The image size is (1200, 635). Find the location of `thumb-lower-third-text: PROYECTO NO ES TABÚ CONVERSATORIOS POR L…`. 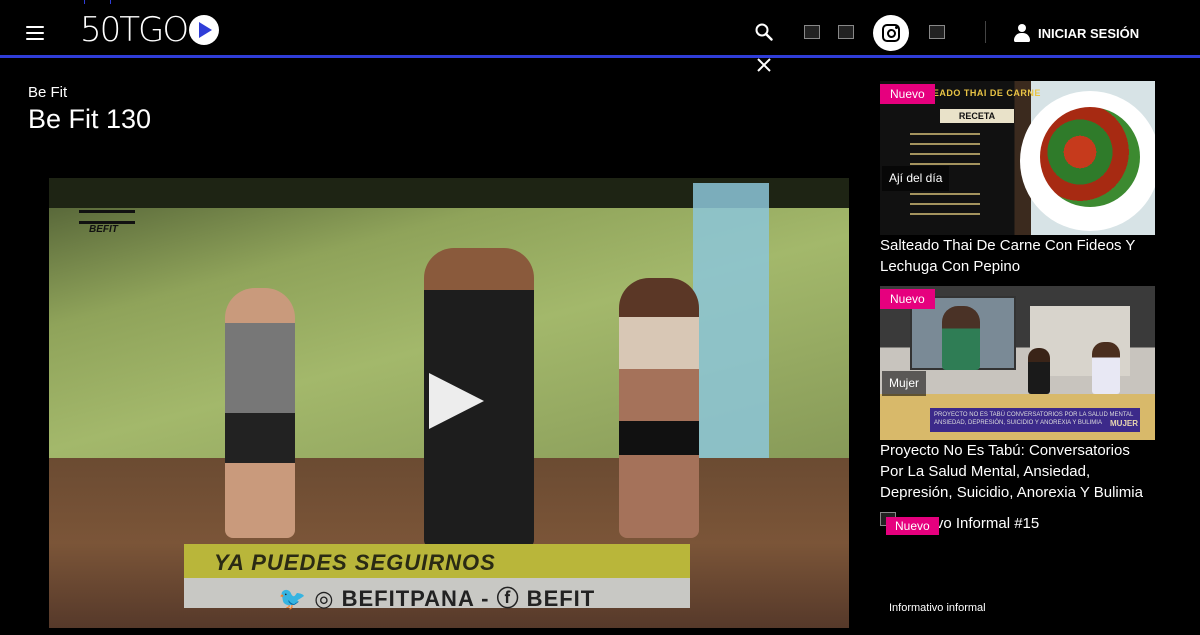

thumb-lower-third-text: PROYECTO NO ES TABÚ CONVERSATORIOS POR L… is located at coordinates (1034, 419).